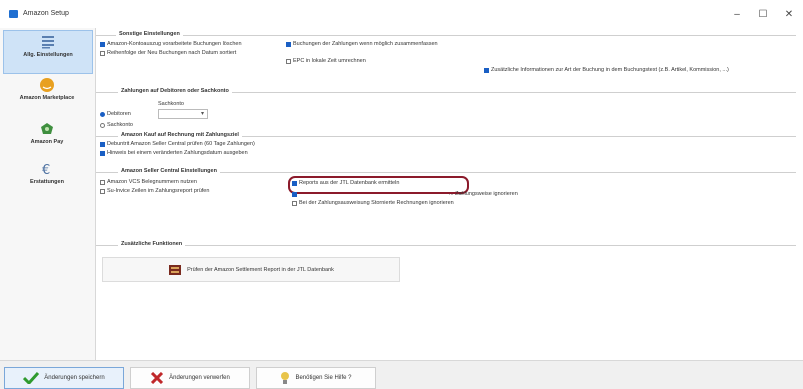 The width and height of the screenshot is (803, 389). I want to click on report-icon, so click(175, 269).